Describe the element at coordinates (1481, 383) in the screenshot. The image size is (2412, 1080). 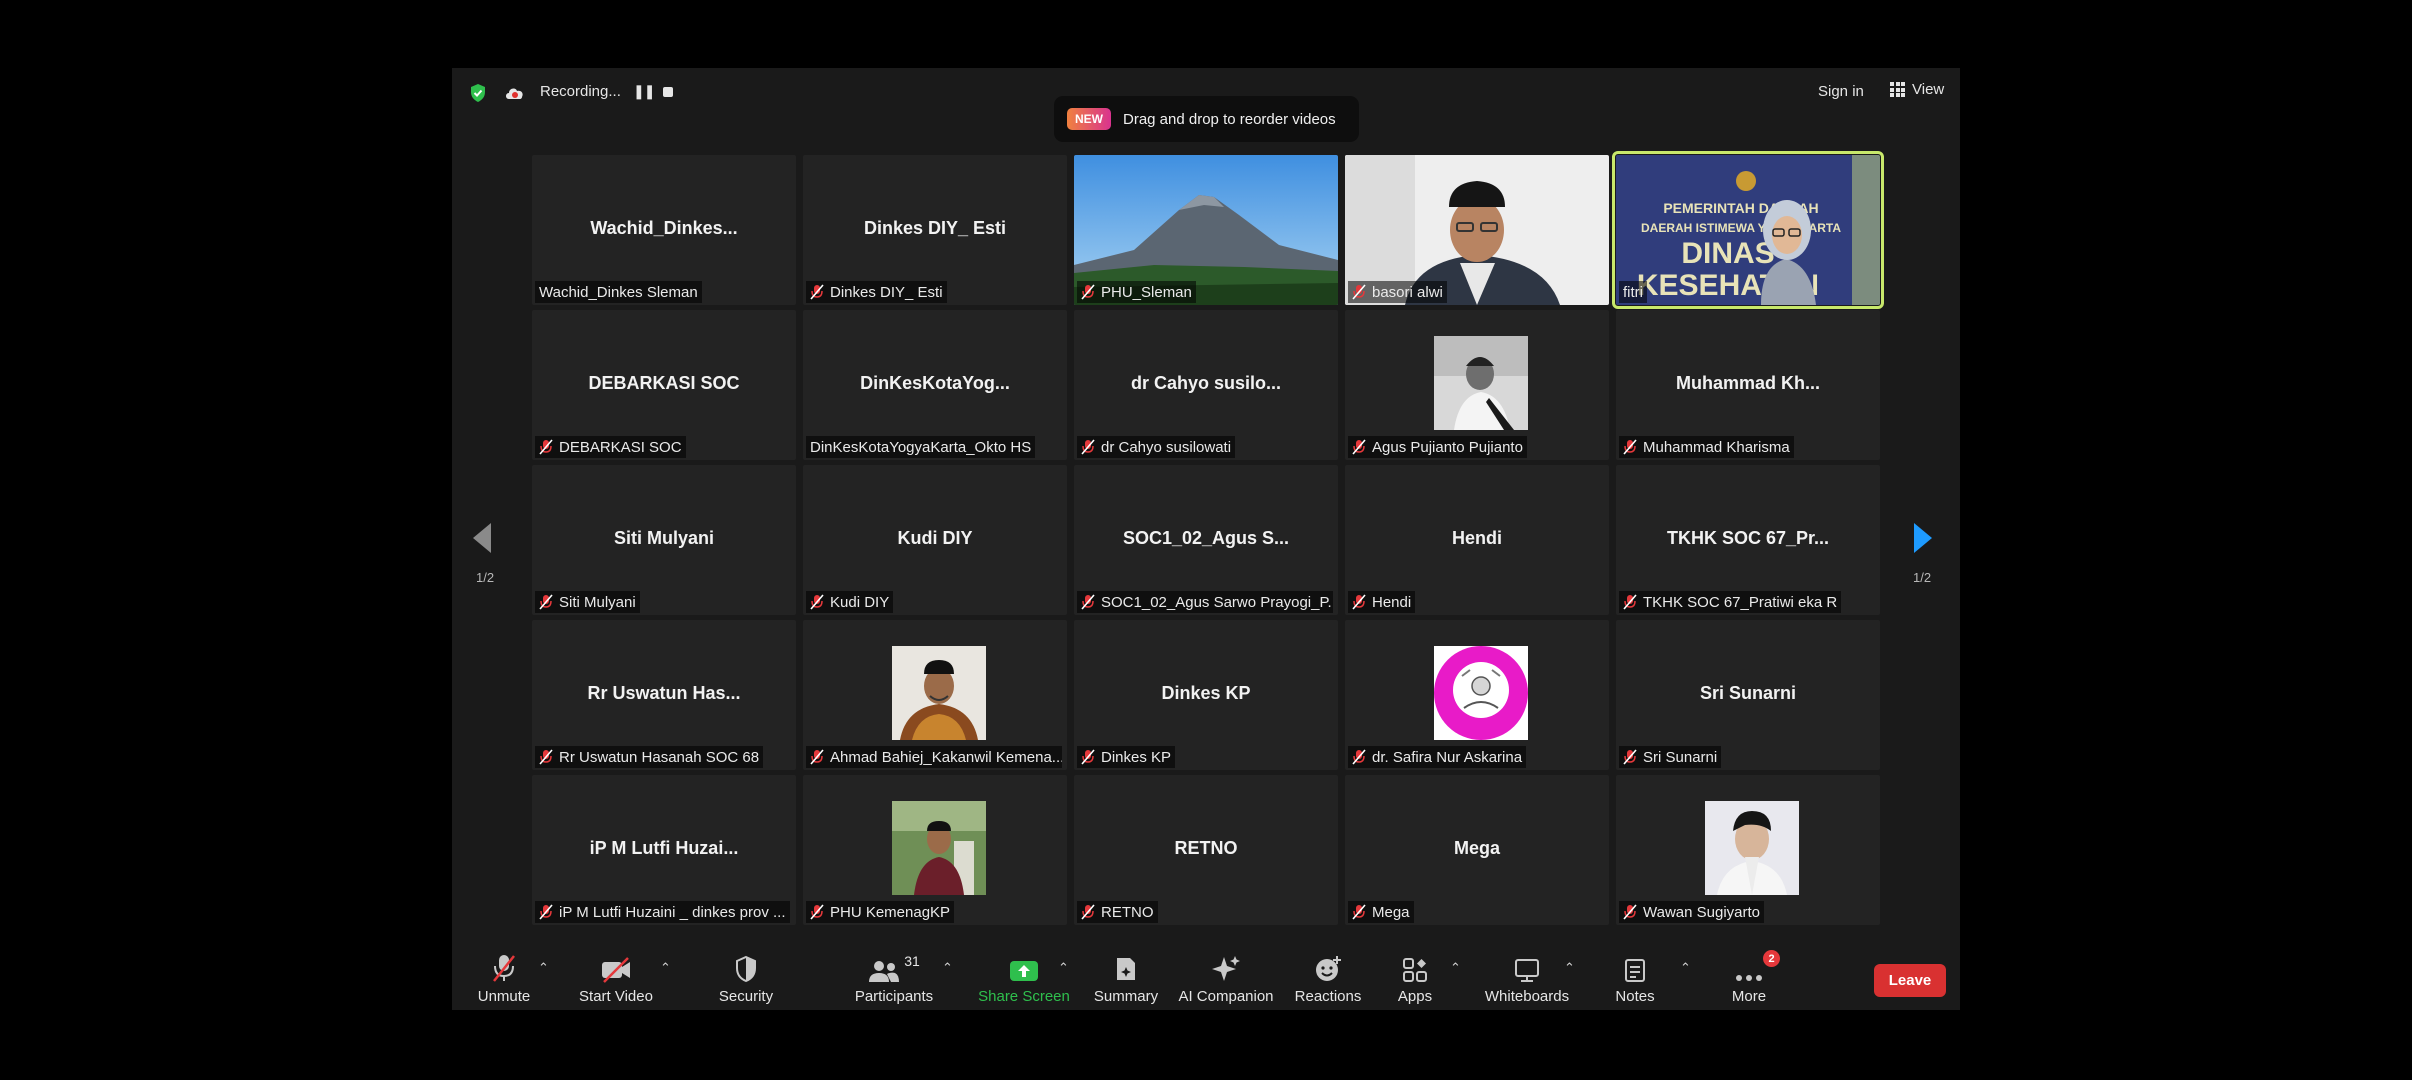
I see `profile-picture` at that location.